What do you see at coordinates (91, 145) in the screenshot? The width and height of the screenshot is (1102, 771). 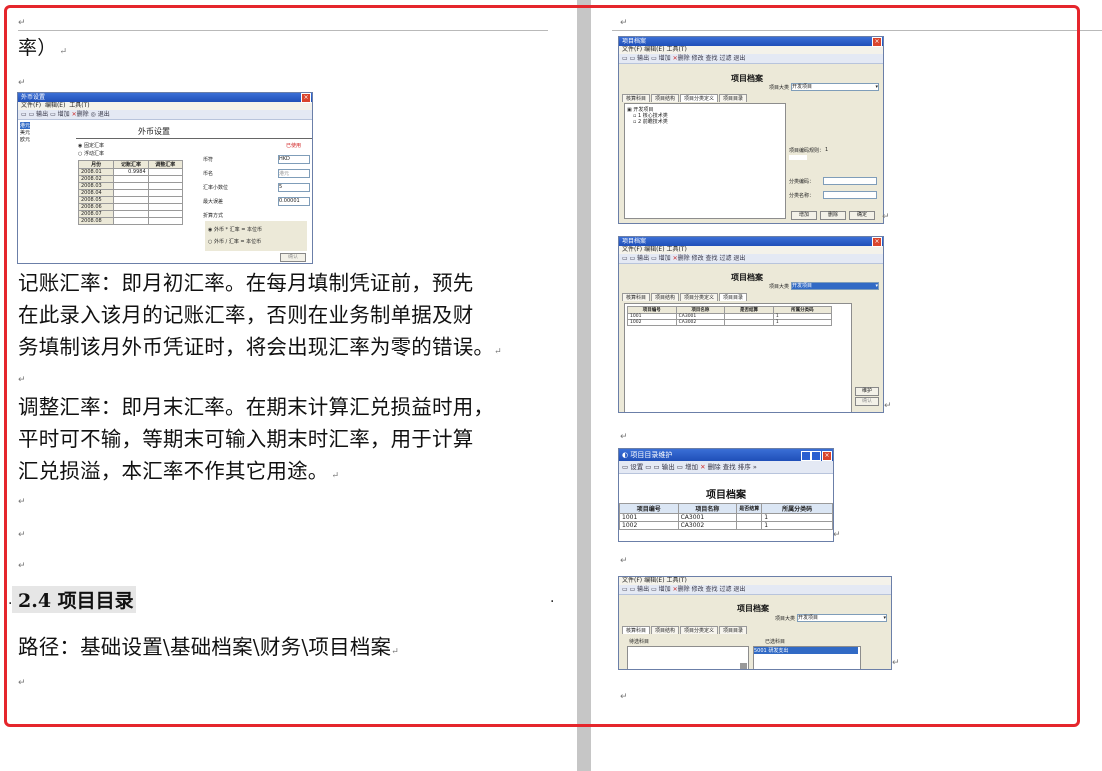 I see `radio-fixed: ◉ 固定汇率` at bounding box center [91, 145].